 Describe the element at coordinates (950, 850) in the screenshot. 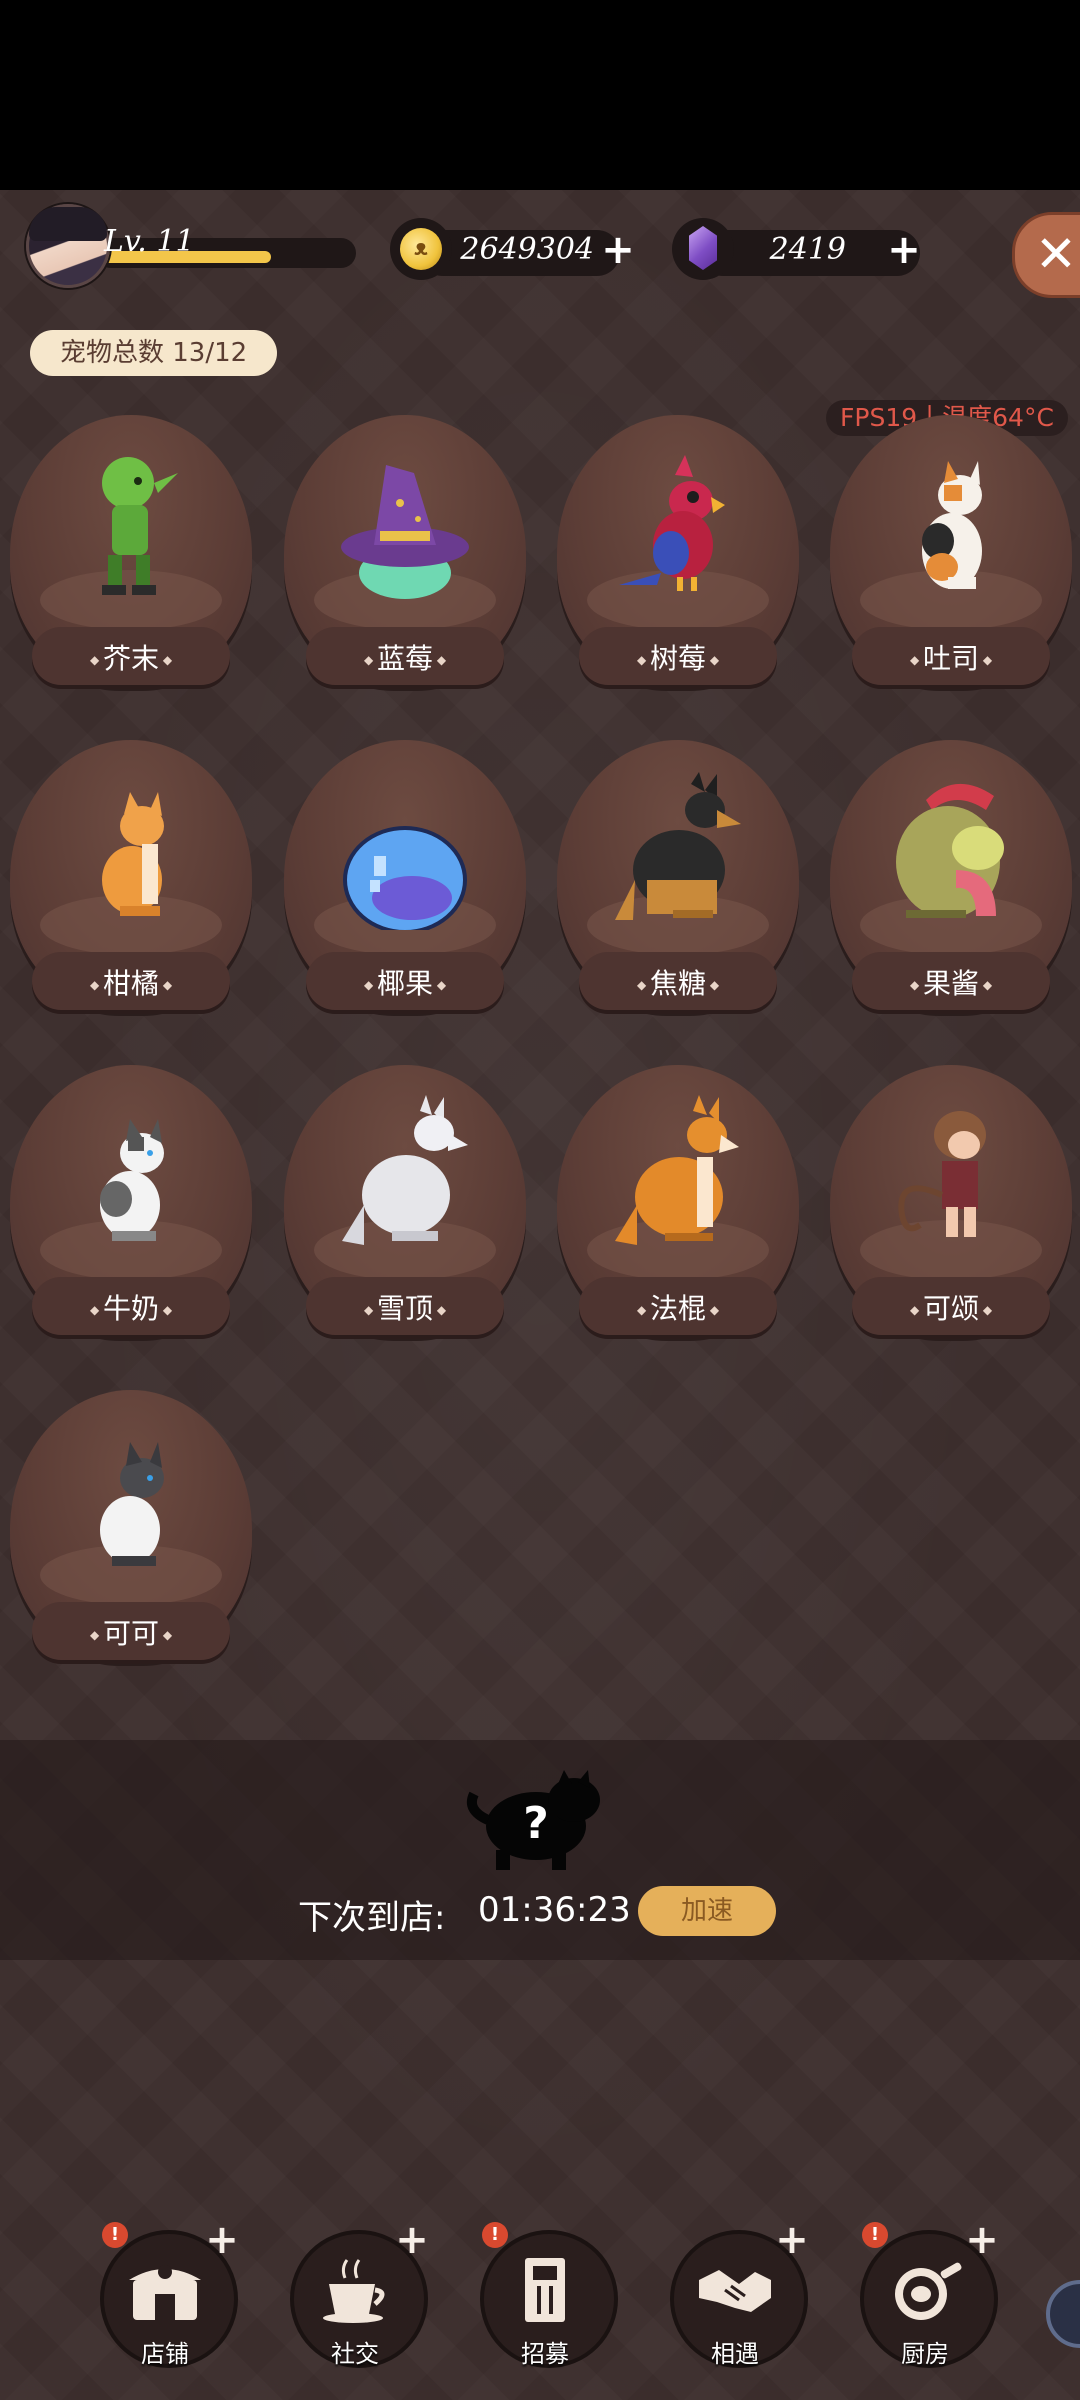

I see `helmet-creature-sprite` at that location.